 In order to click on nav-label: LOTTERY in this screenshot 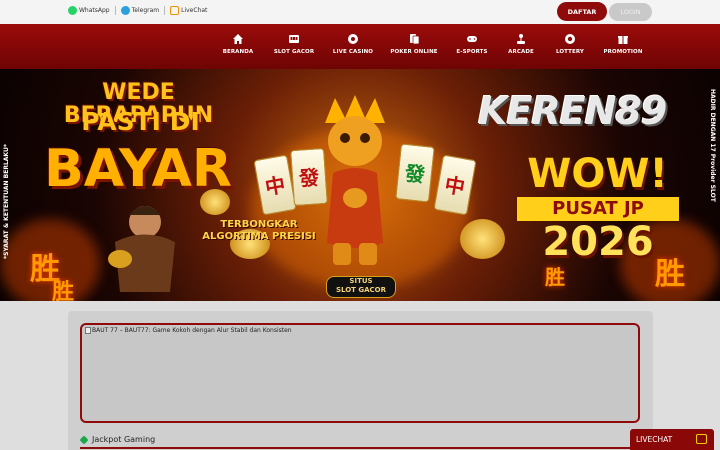, I will do `click(570, 52)`.